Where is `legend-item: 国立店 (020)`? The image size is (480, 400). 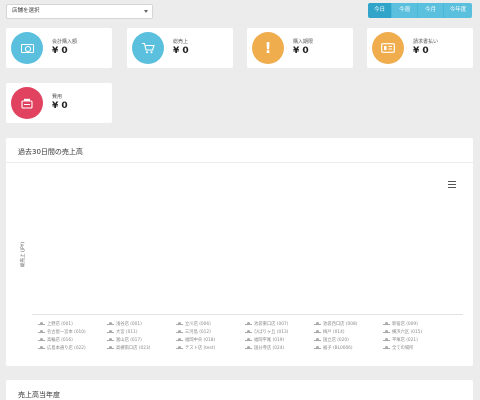
legend-item: 国立店 (020) is located at coordinates (348, 340).